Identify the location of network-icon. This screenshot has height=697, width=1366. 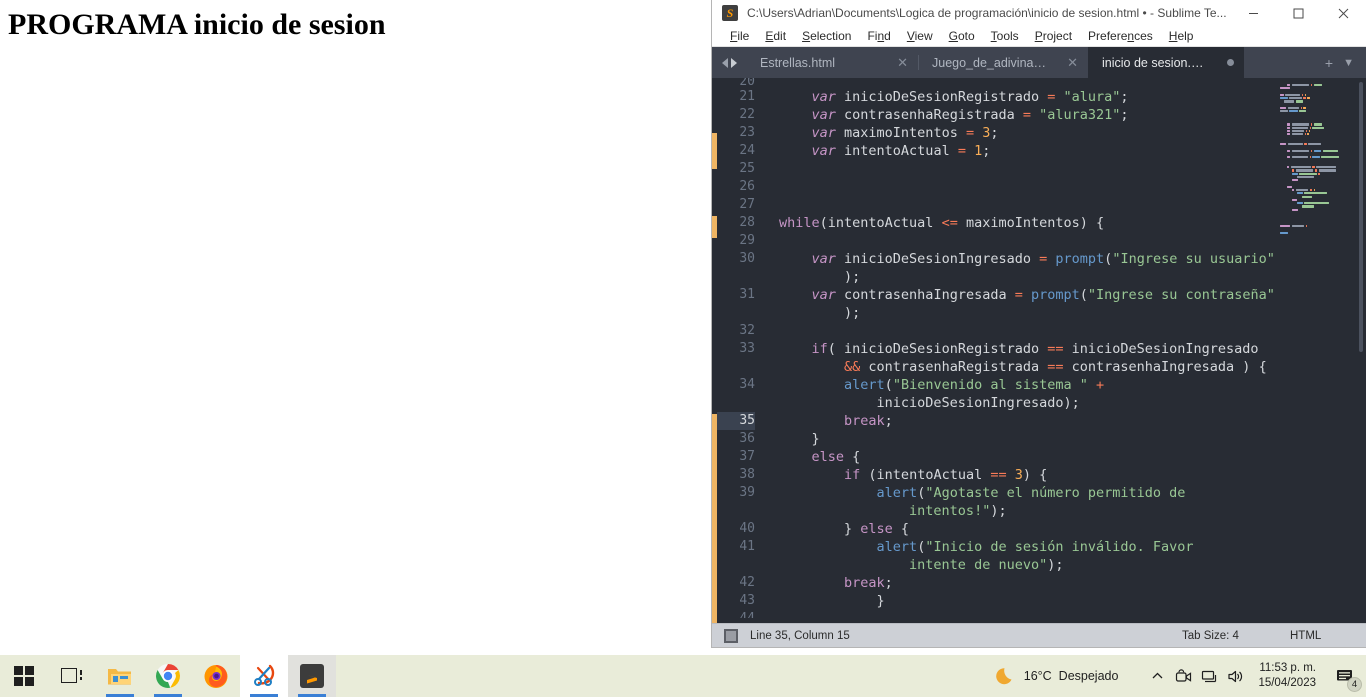
(1209, 676).